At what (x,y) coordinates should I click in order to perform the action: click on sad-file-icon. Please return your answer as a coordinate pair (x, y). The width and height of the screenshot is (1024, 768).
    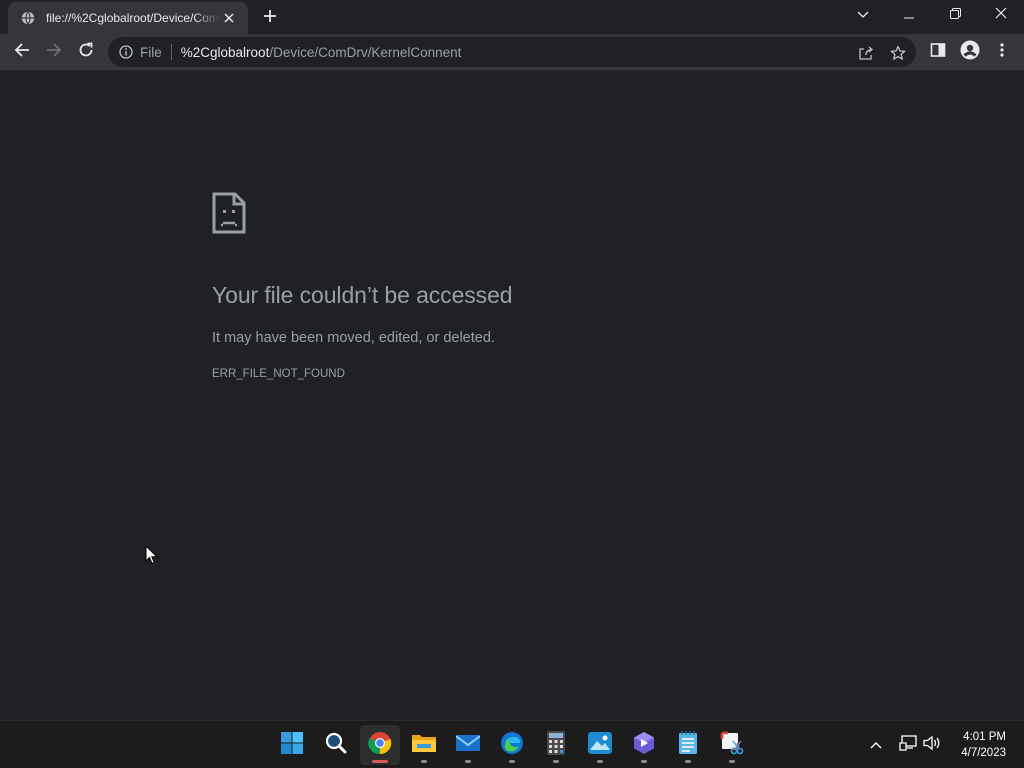
    Looking at the image, I should click on (229, 213).